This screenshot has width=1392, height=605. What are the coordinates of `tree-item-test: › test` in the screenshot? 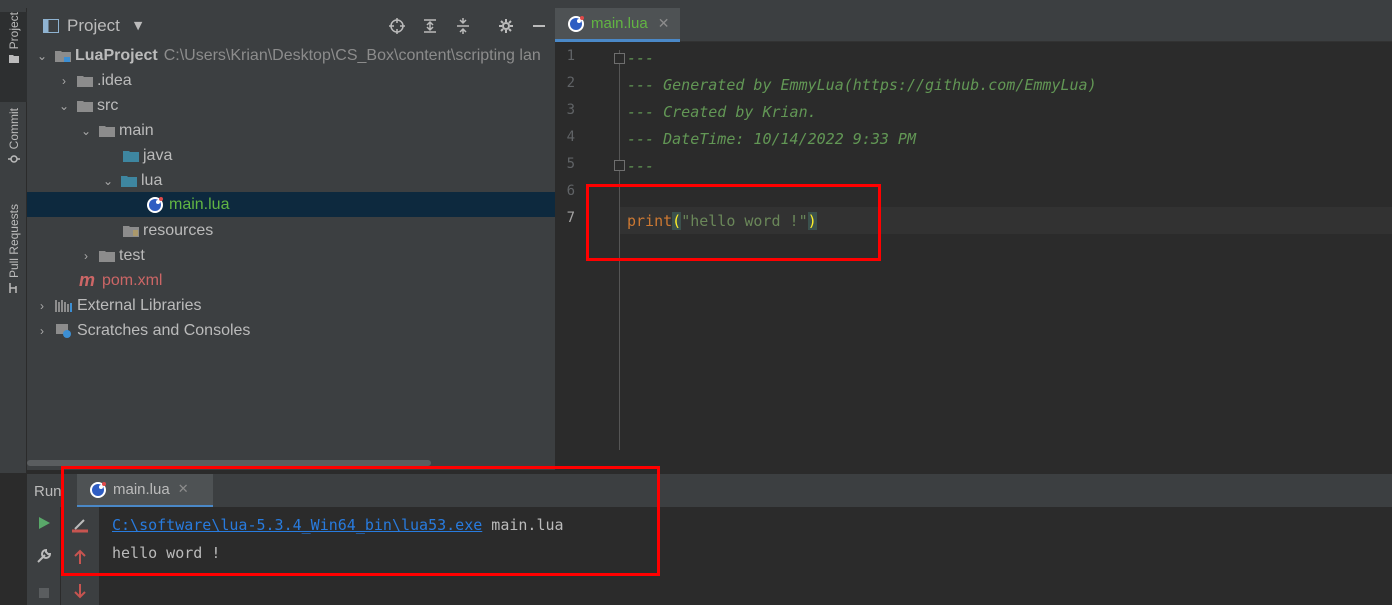 It's located at (291, 255).